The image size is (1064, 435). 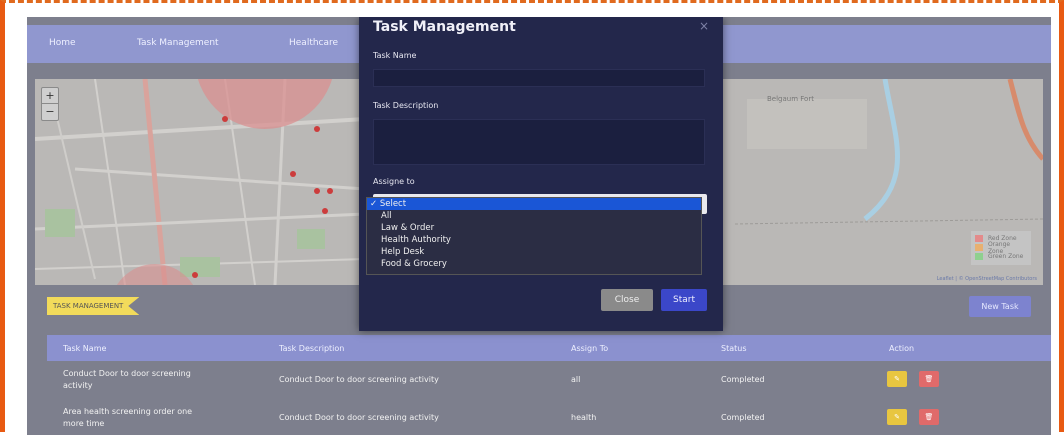 I want to click on task-name-label: Task Name, so click(x=395, y=55).